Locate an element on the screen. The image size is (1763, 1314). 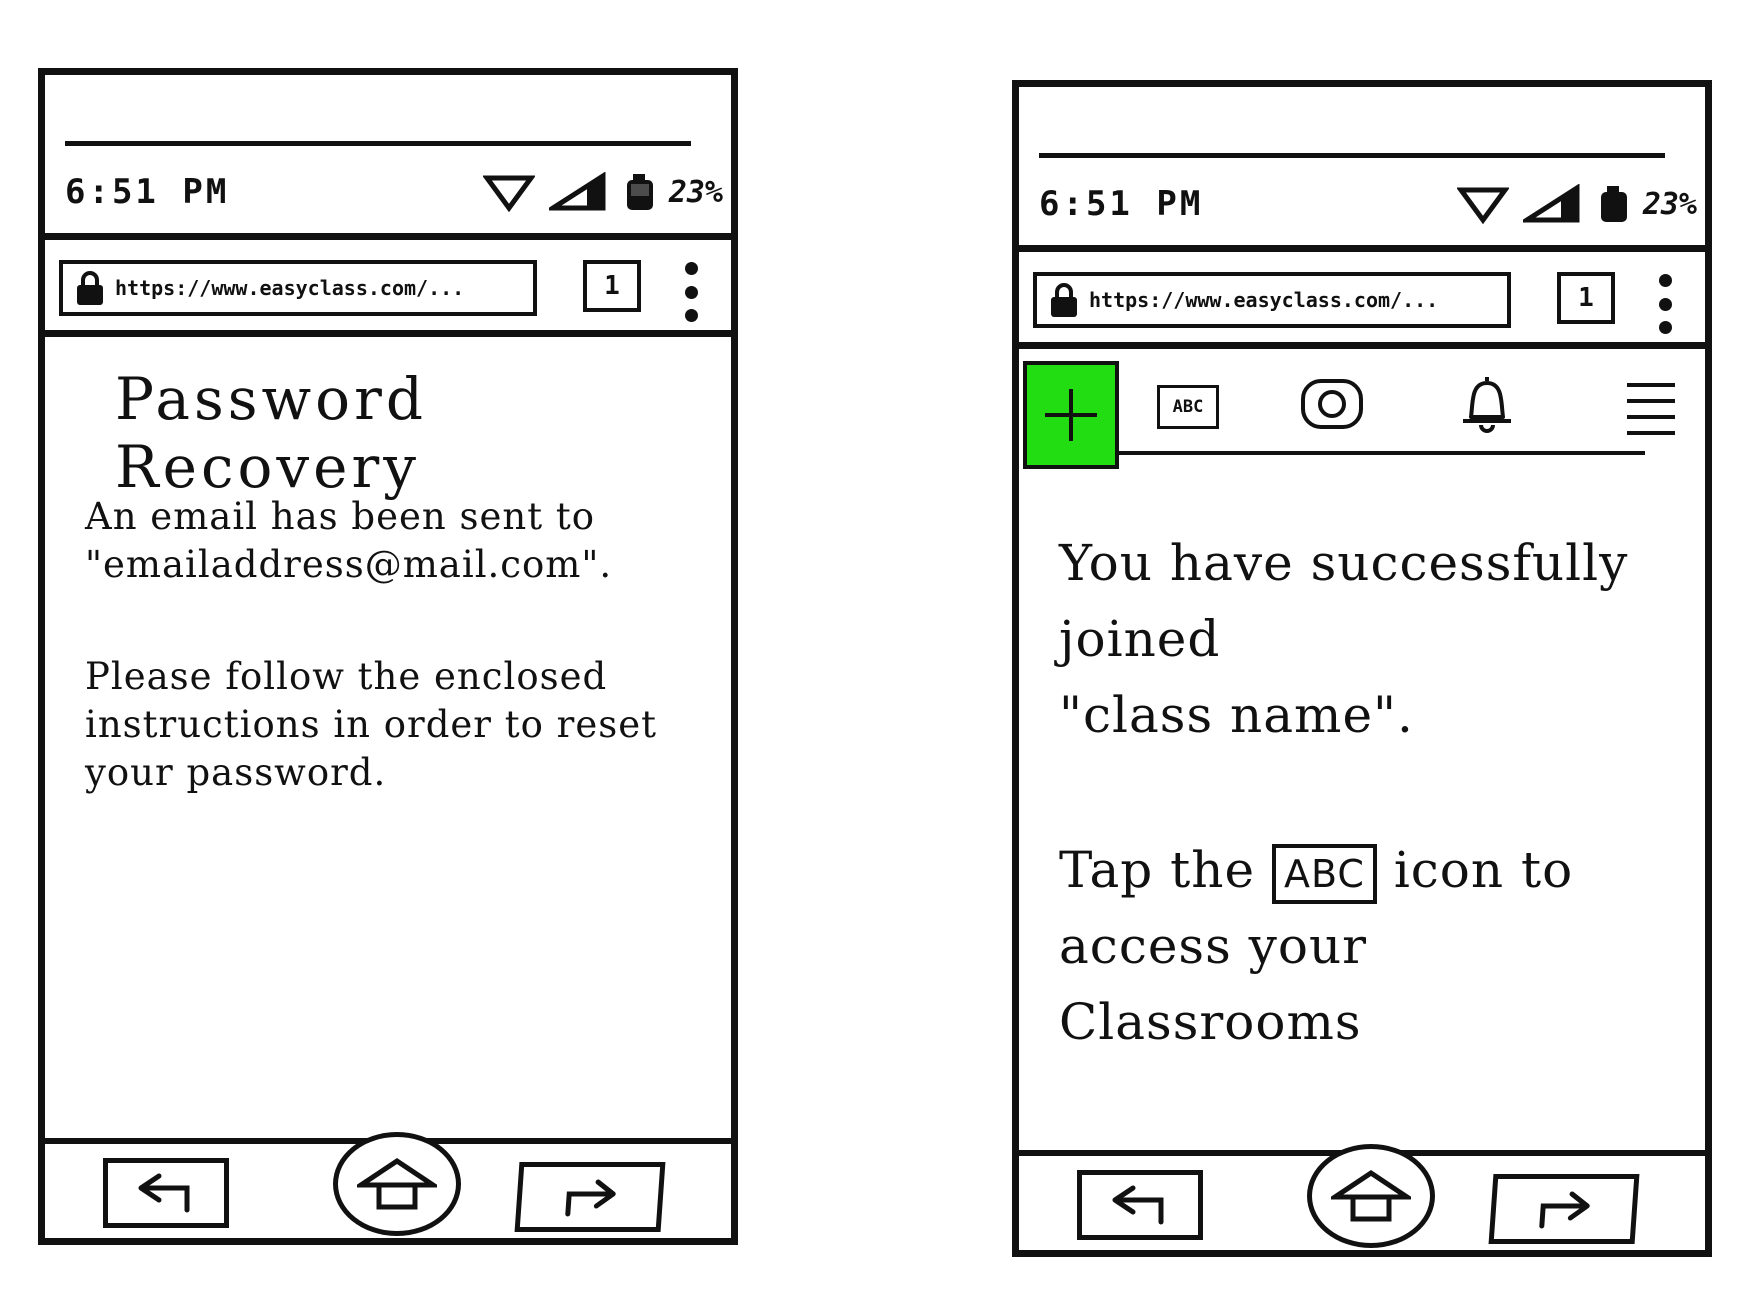
menu-icon is located at coordinates (1651, 409).